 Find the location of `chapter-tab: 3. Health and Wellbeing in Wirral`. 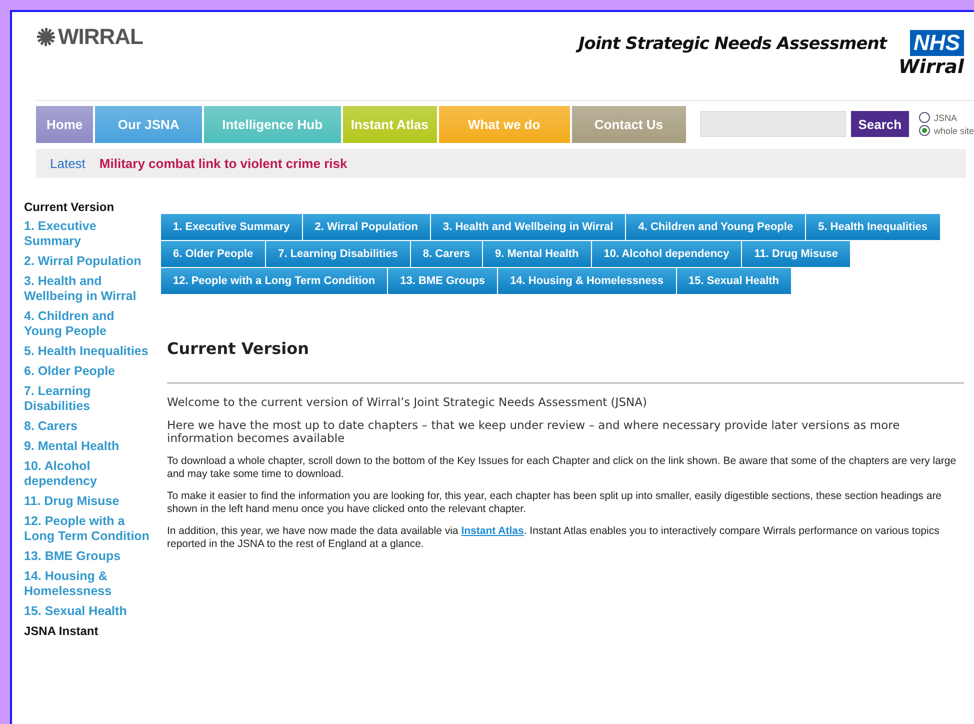

chapter-tab: 3. Health and Wellbeing in Wirral is located at coordinates (528, 227).